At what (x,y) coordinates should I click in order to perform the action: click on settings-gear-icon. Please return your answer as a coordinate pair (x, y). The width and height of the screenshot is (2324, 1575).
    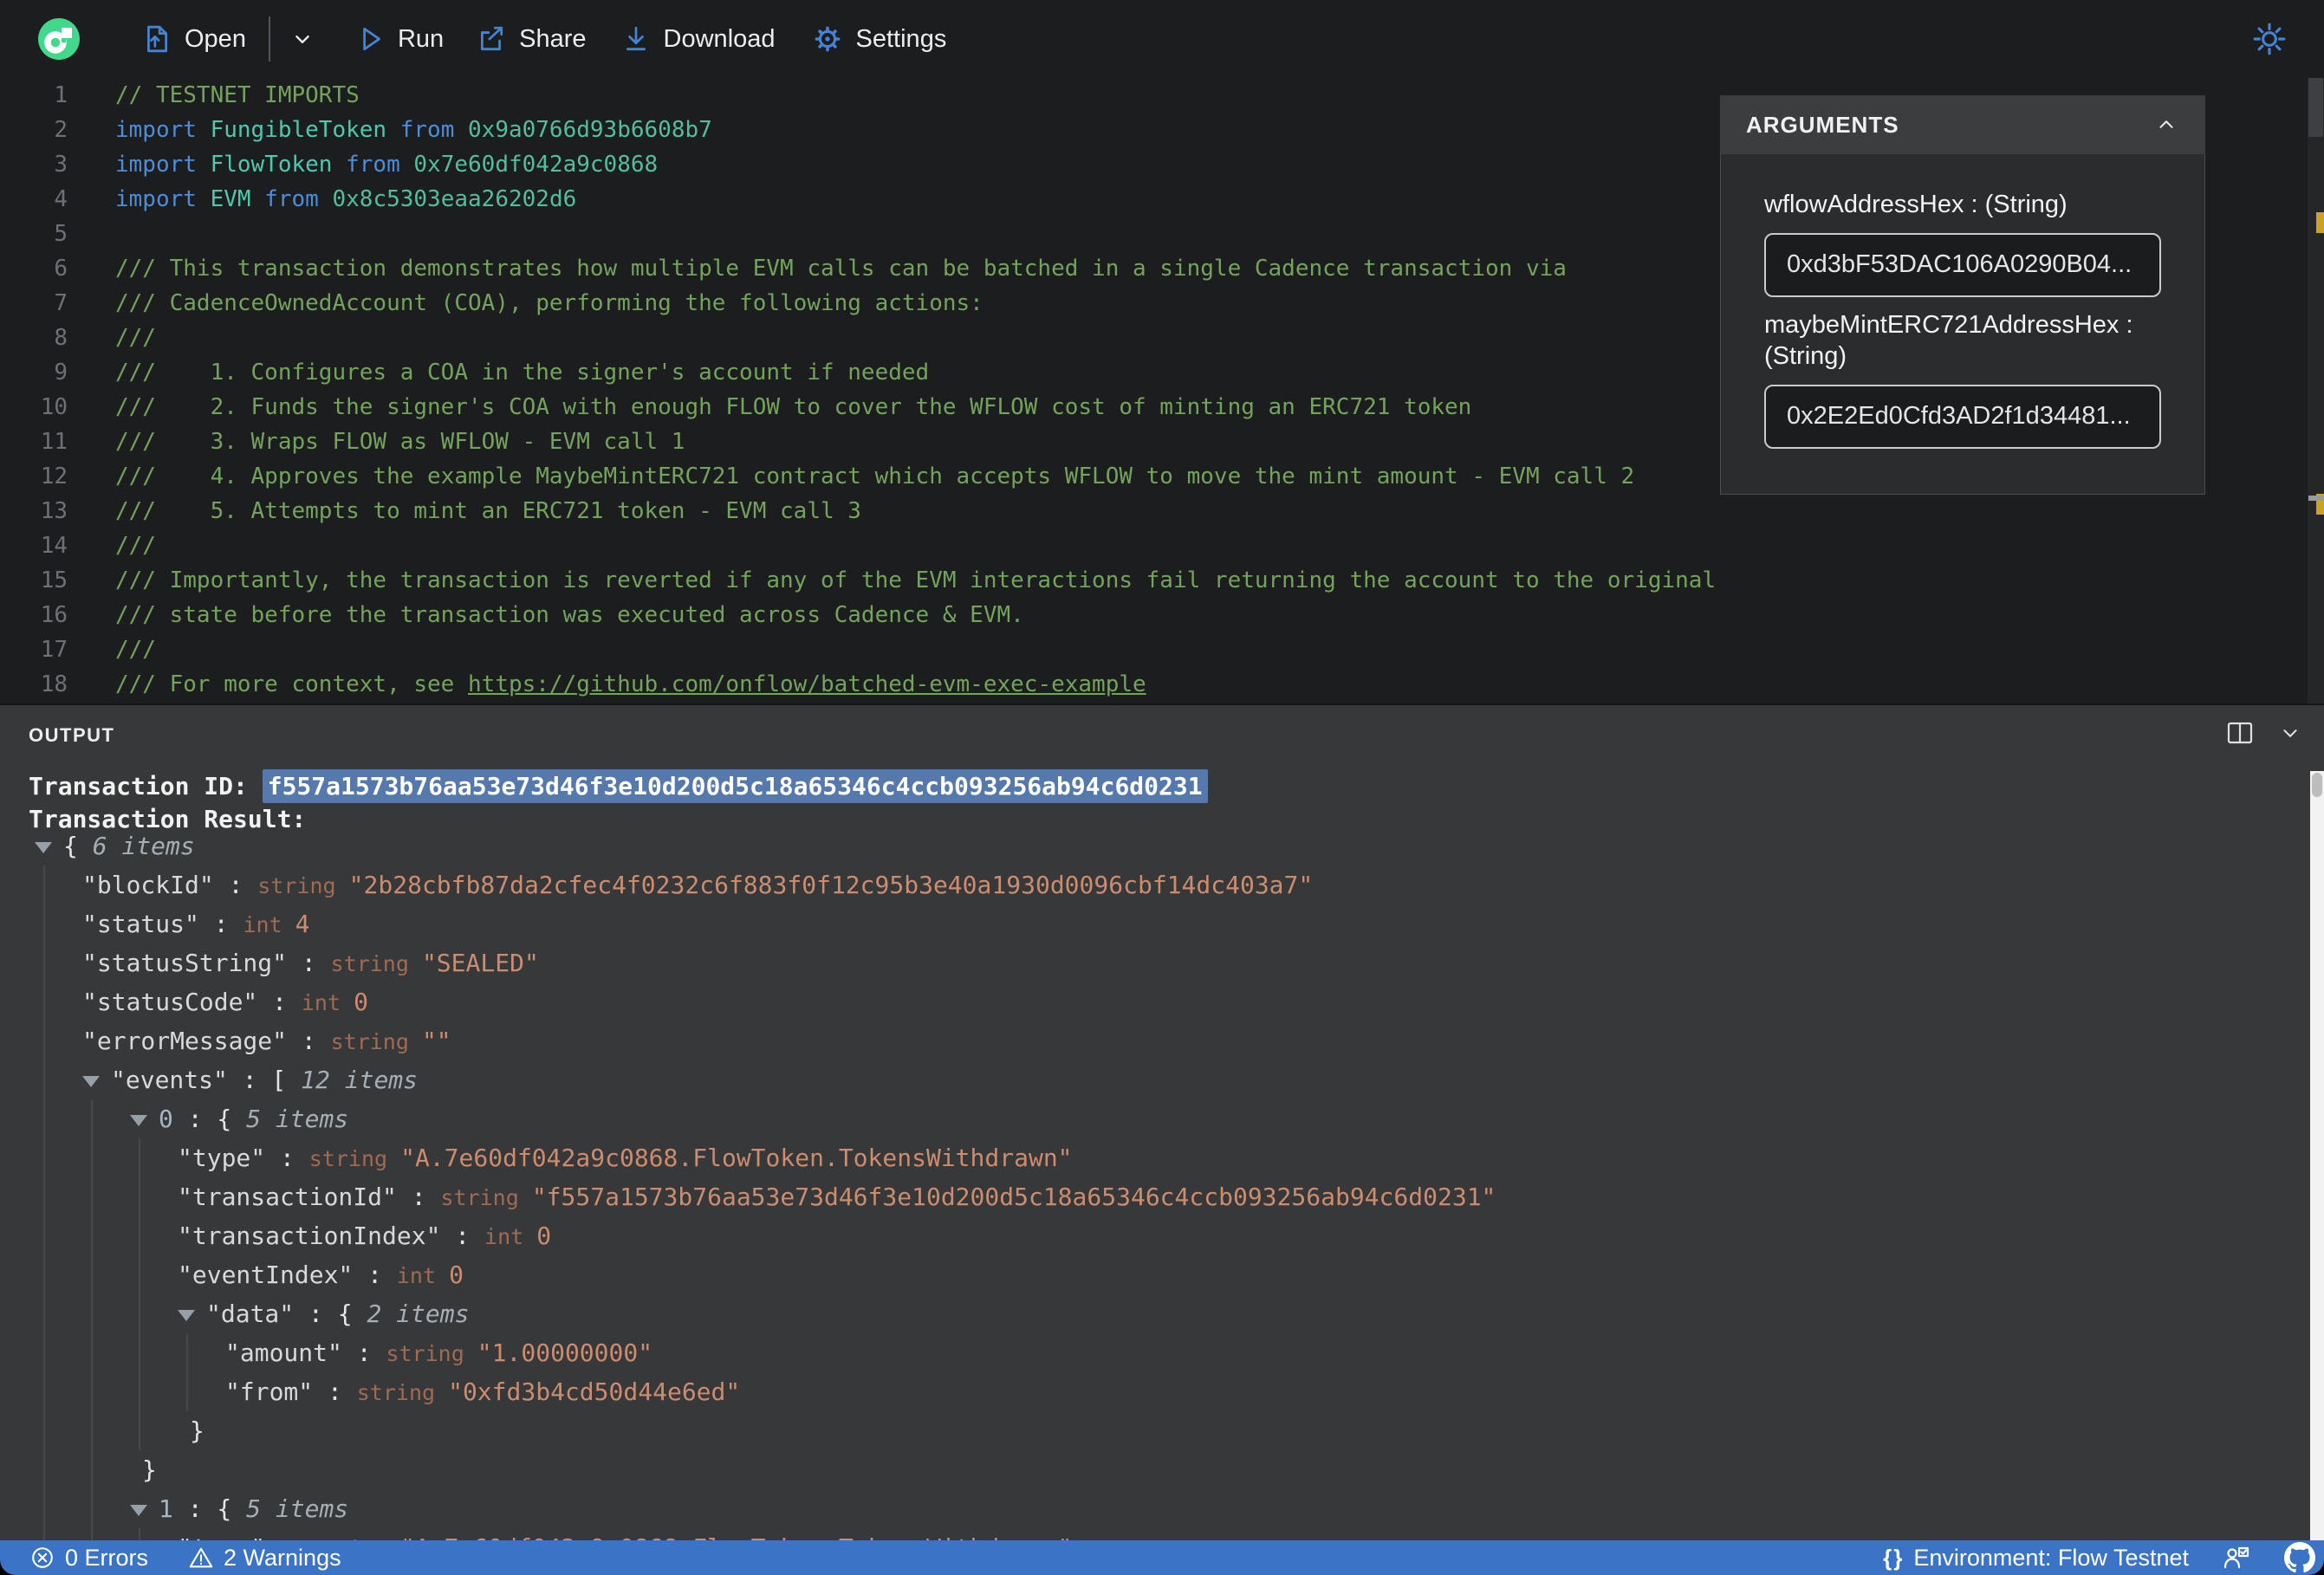
    Looking at the image, I should click on (827, 39).